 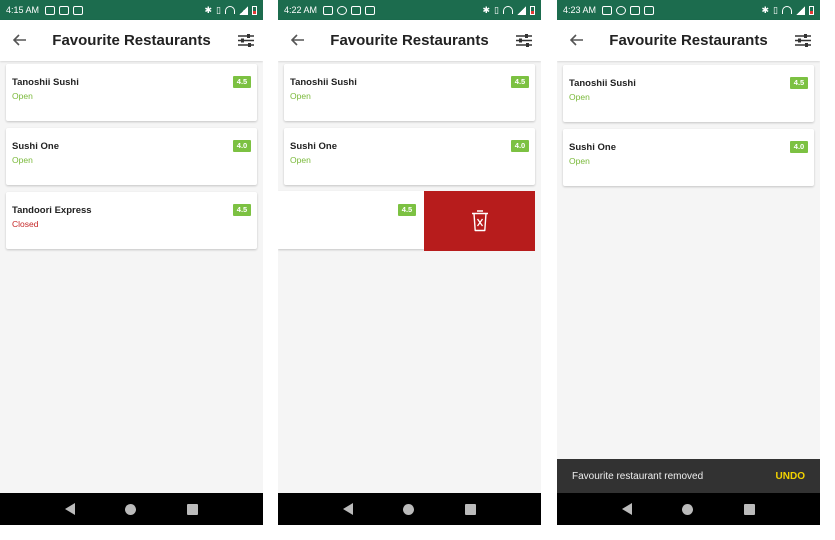 I want to click on restaurant-status: Closed, so click(x=25, y=224).